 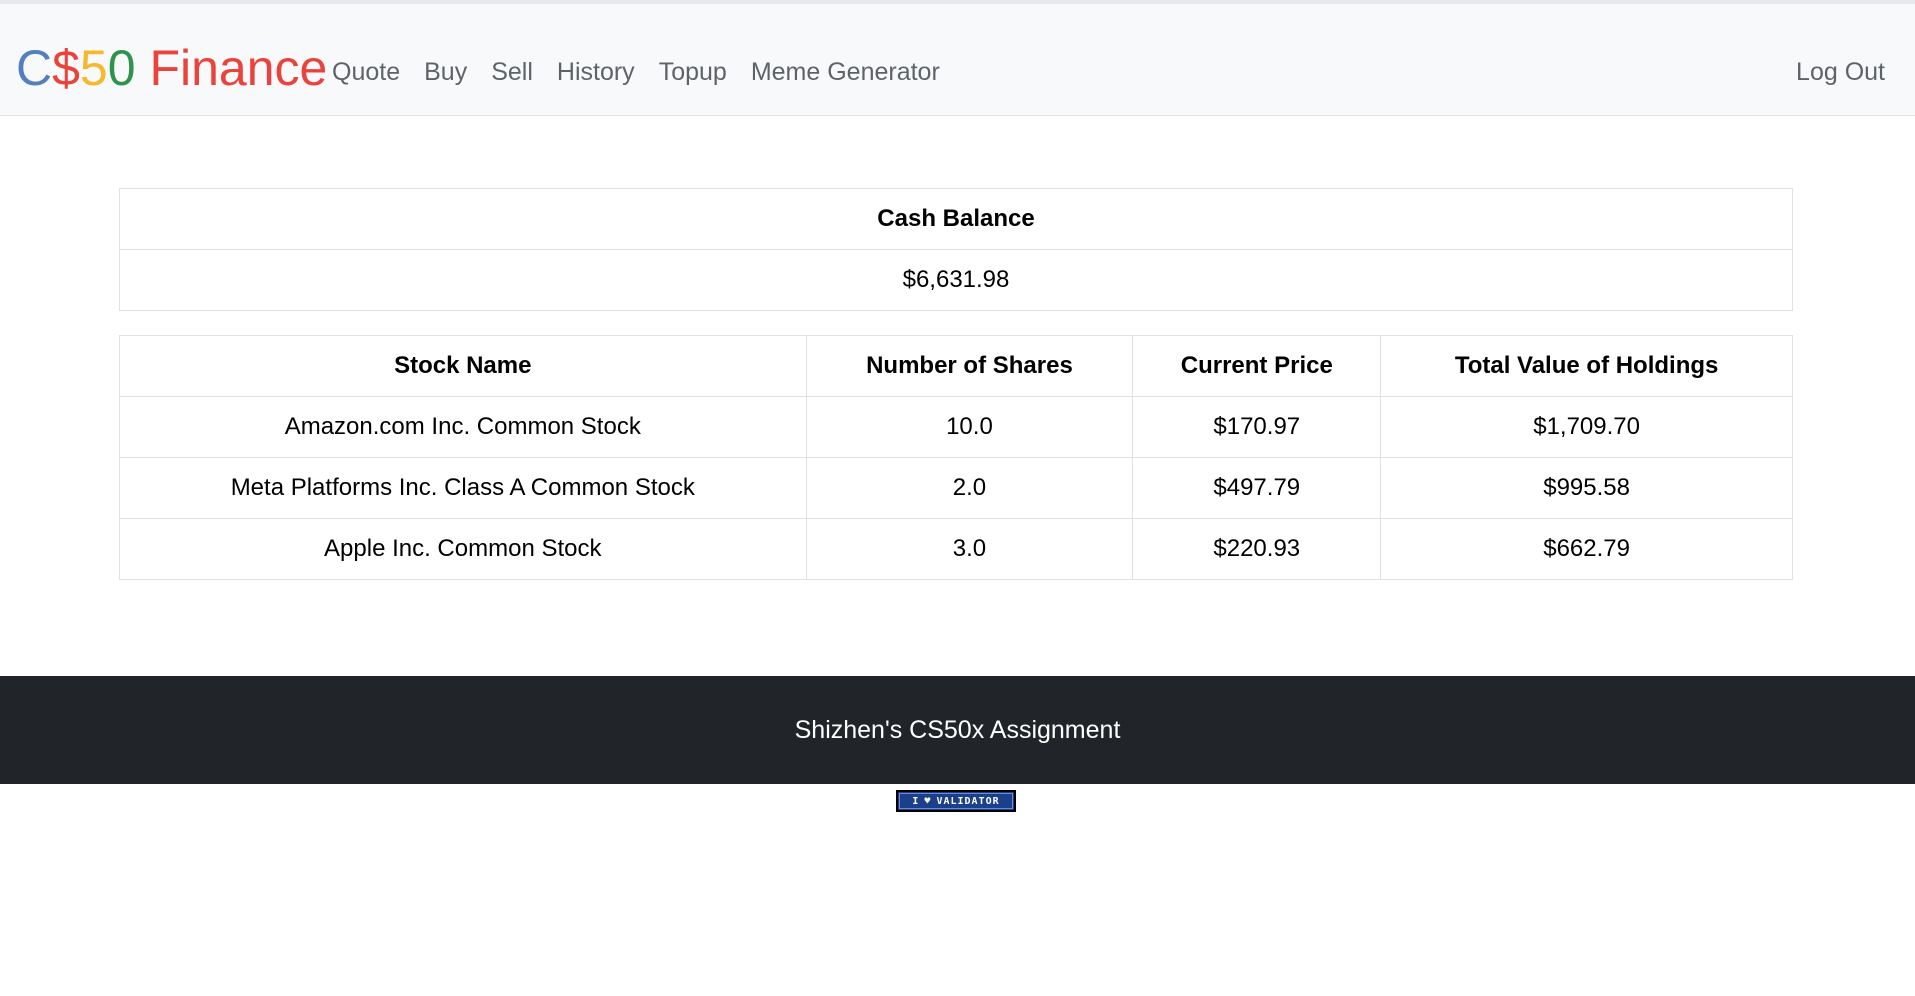 I want to click on shares-cell: 10.0, so click(x=969, y=427).